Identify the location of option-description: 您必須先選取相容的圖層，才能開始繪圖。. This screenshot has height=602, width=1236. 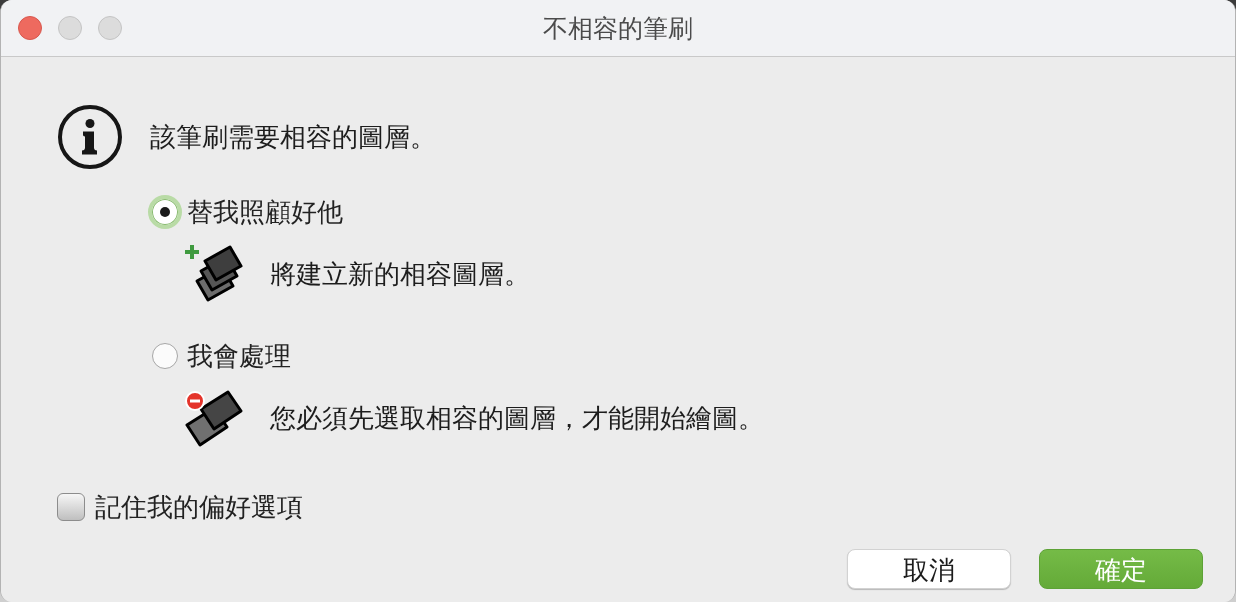
(517, 418).